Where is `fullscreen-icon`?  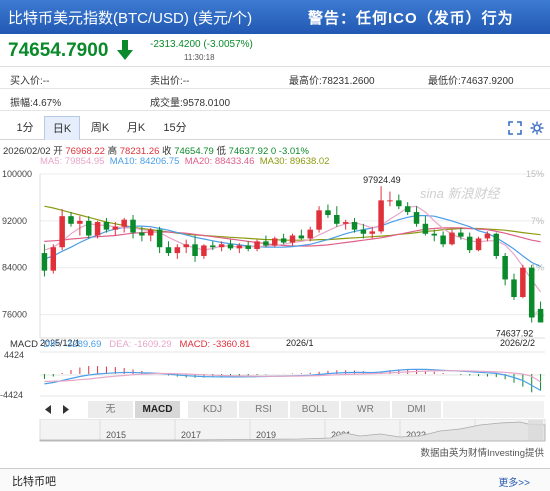 fullscreen-icon is located at coordinates (515, 128).